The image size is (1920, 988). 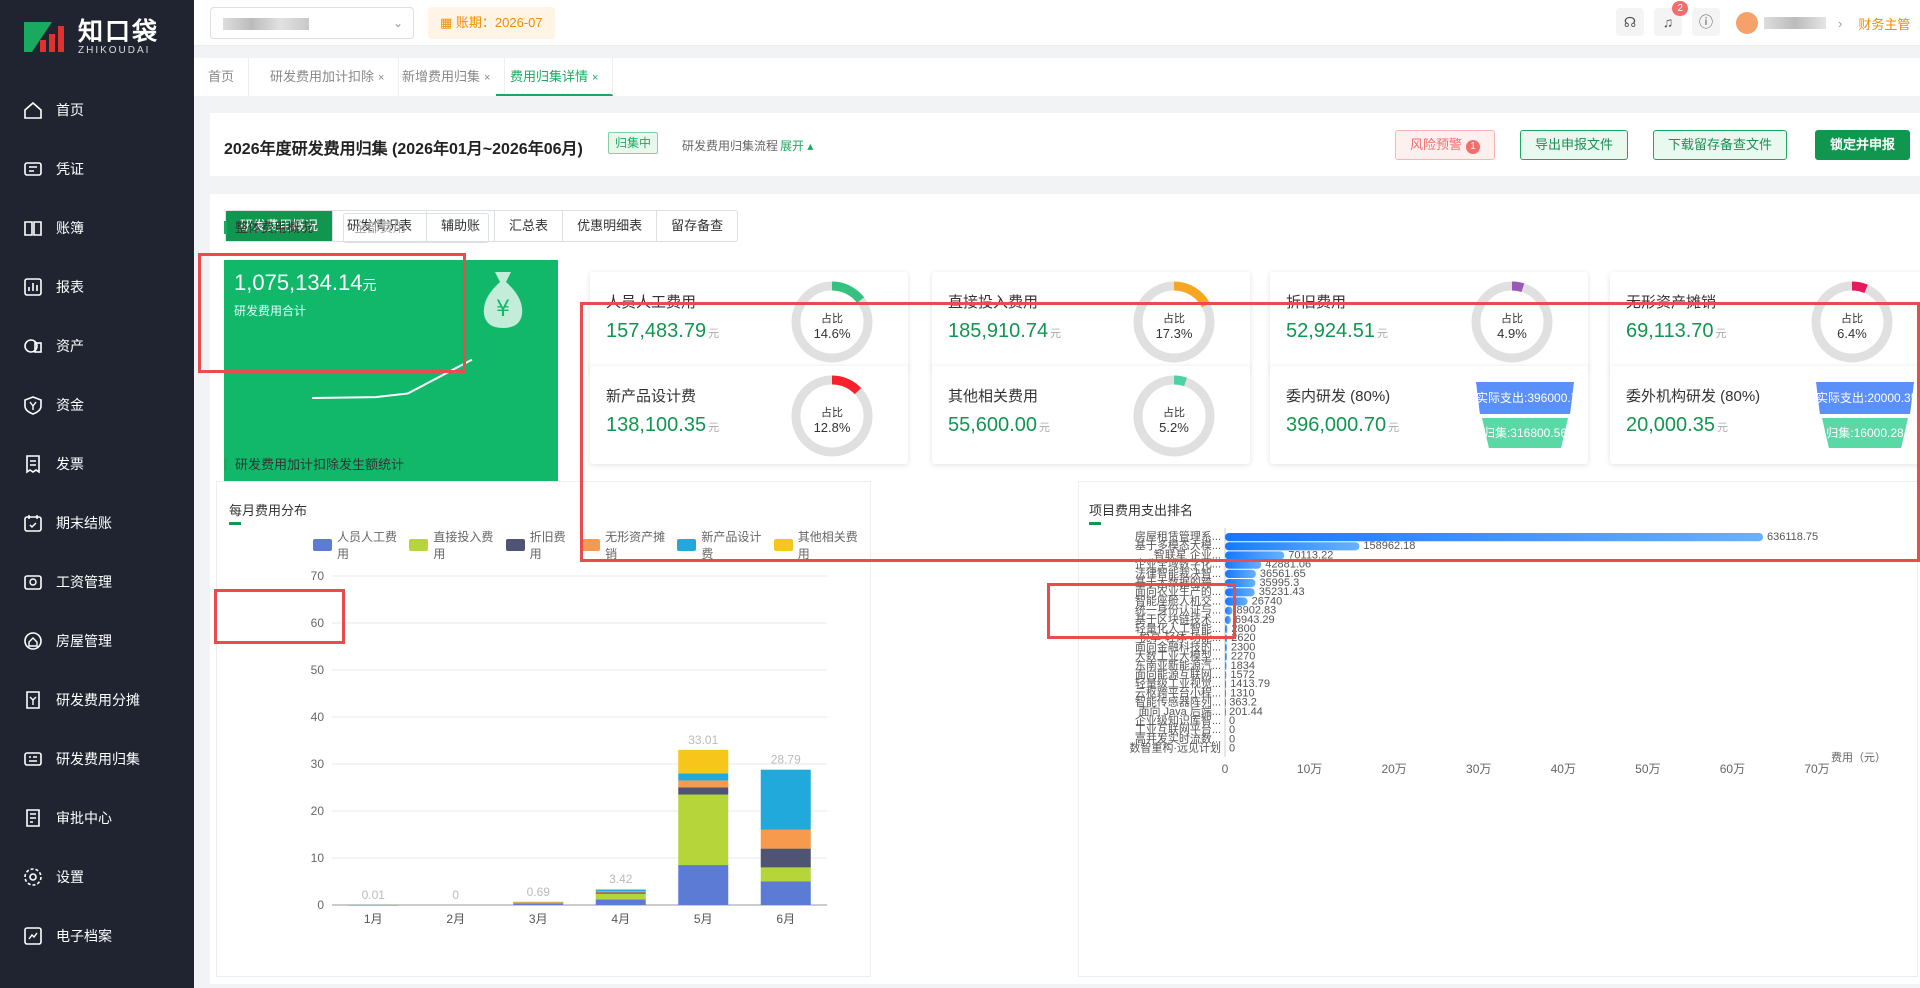 What do you see at coordinates (97, 758) in the screenshot?
I see `sidebar-item-12: 研发费用归集` at bounding box center [97, 758].